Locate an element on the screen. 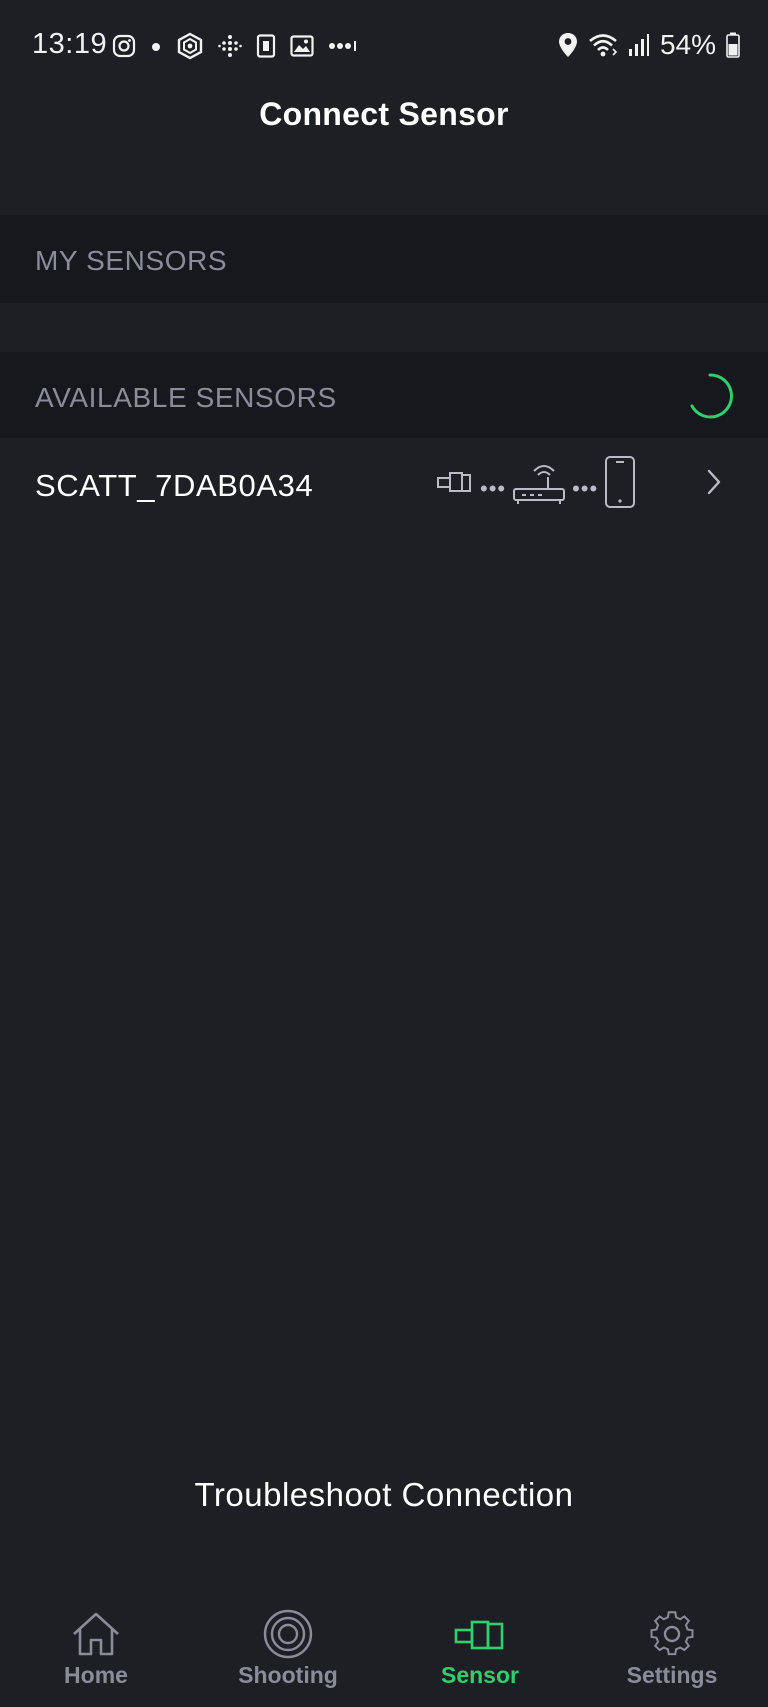 The width and height of the screenshot is (768, 1707). status-time: 13:19 is located at coordinates (70, 44).